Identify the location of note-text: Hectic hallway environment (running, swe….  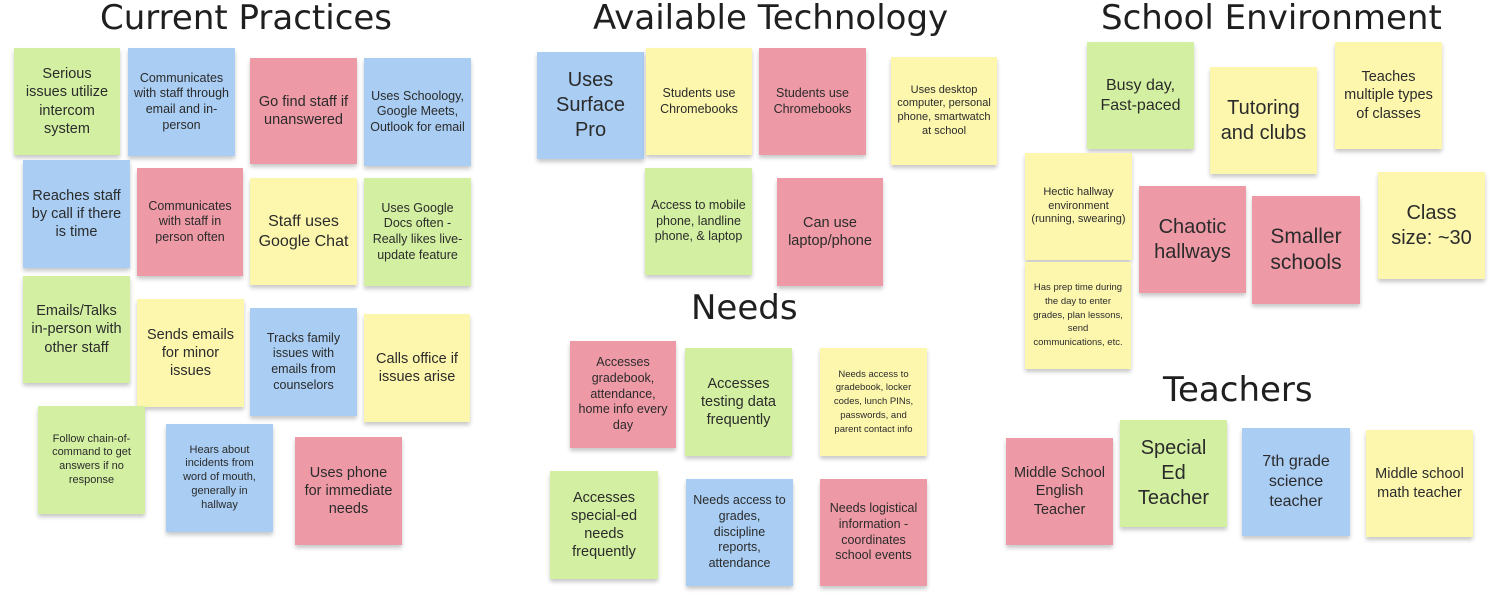
(1078, 205).